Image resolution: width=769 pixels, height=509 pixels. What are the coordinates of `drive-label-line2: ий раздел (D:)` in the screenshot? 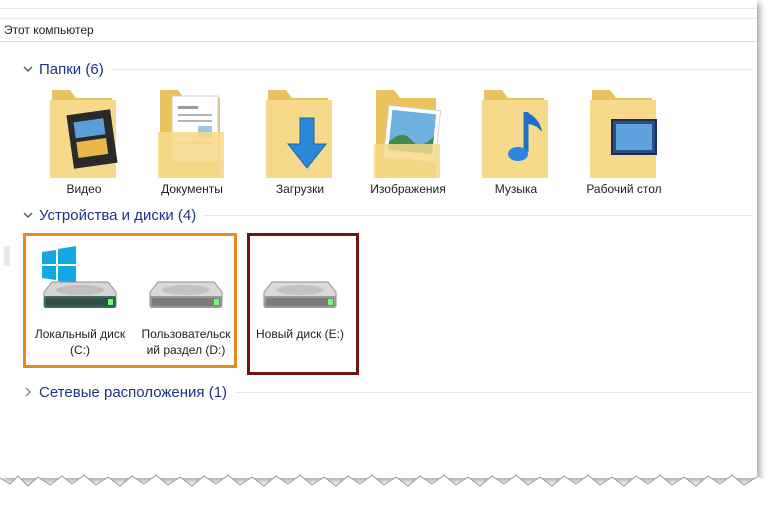 It's located at (186, 350).